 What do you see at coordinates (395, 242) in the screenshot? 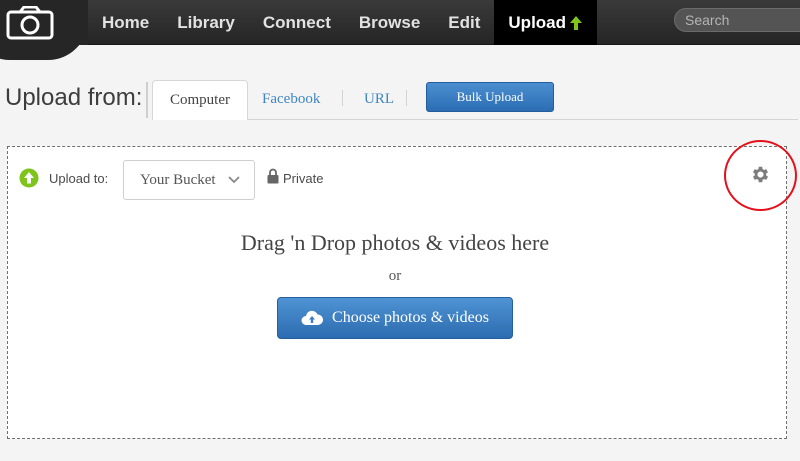
I see `drag-drop-title: Drag 'n Drop photos & videos here` at bounding box center [395, 242].